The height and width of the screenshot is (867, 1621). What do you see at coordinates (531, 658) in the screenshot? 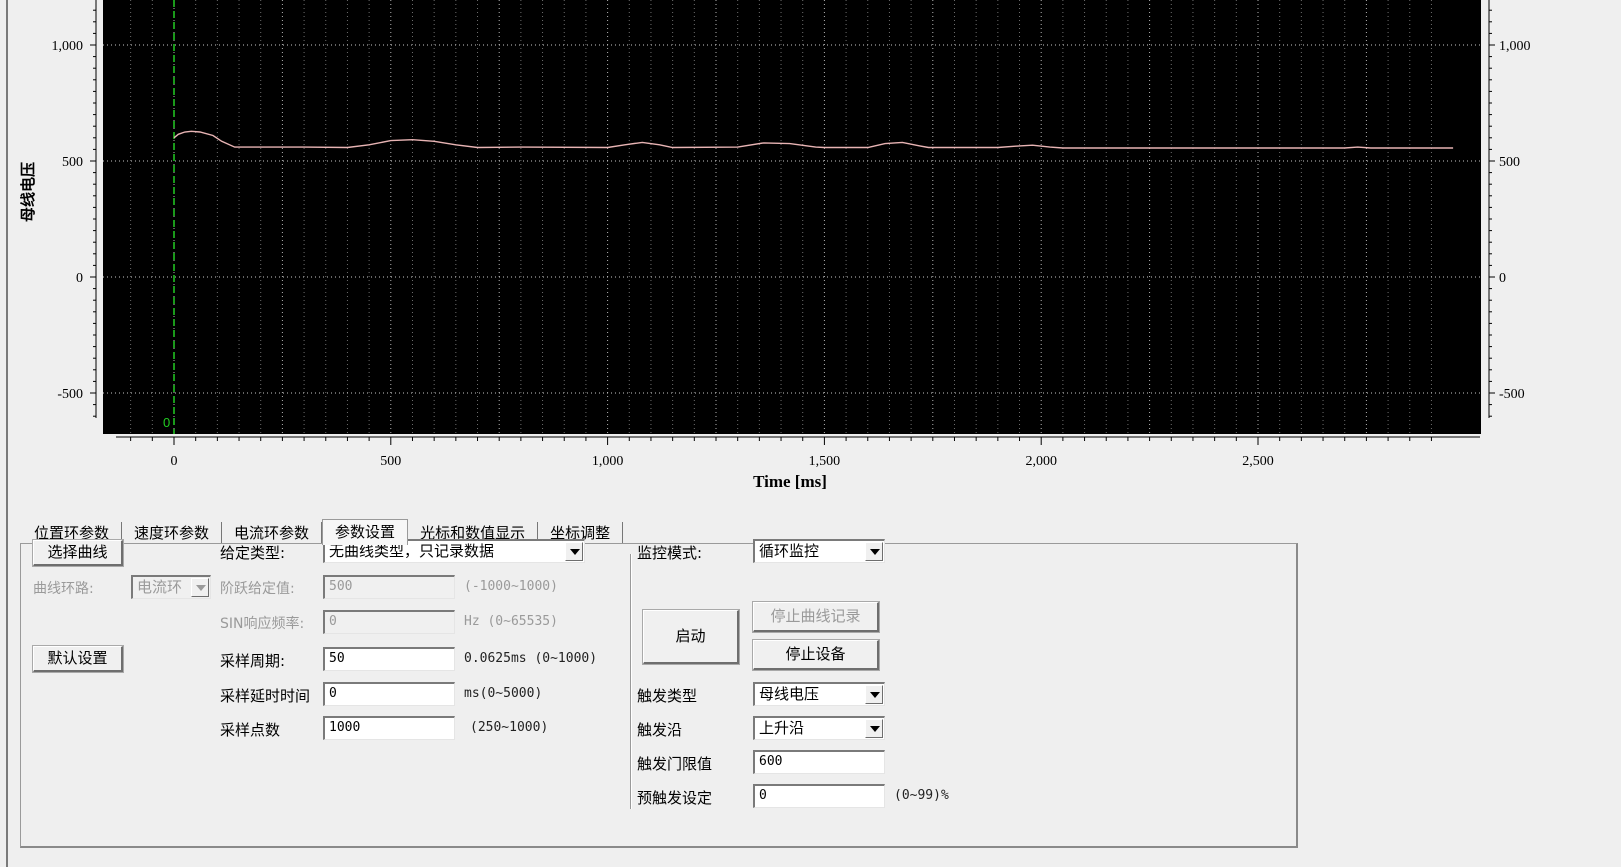
I see `sample-period-range: 0.0625ms (0~1000)` at bounding box center [531, 658].